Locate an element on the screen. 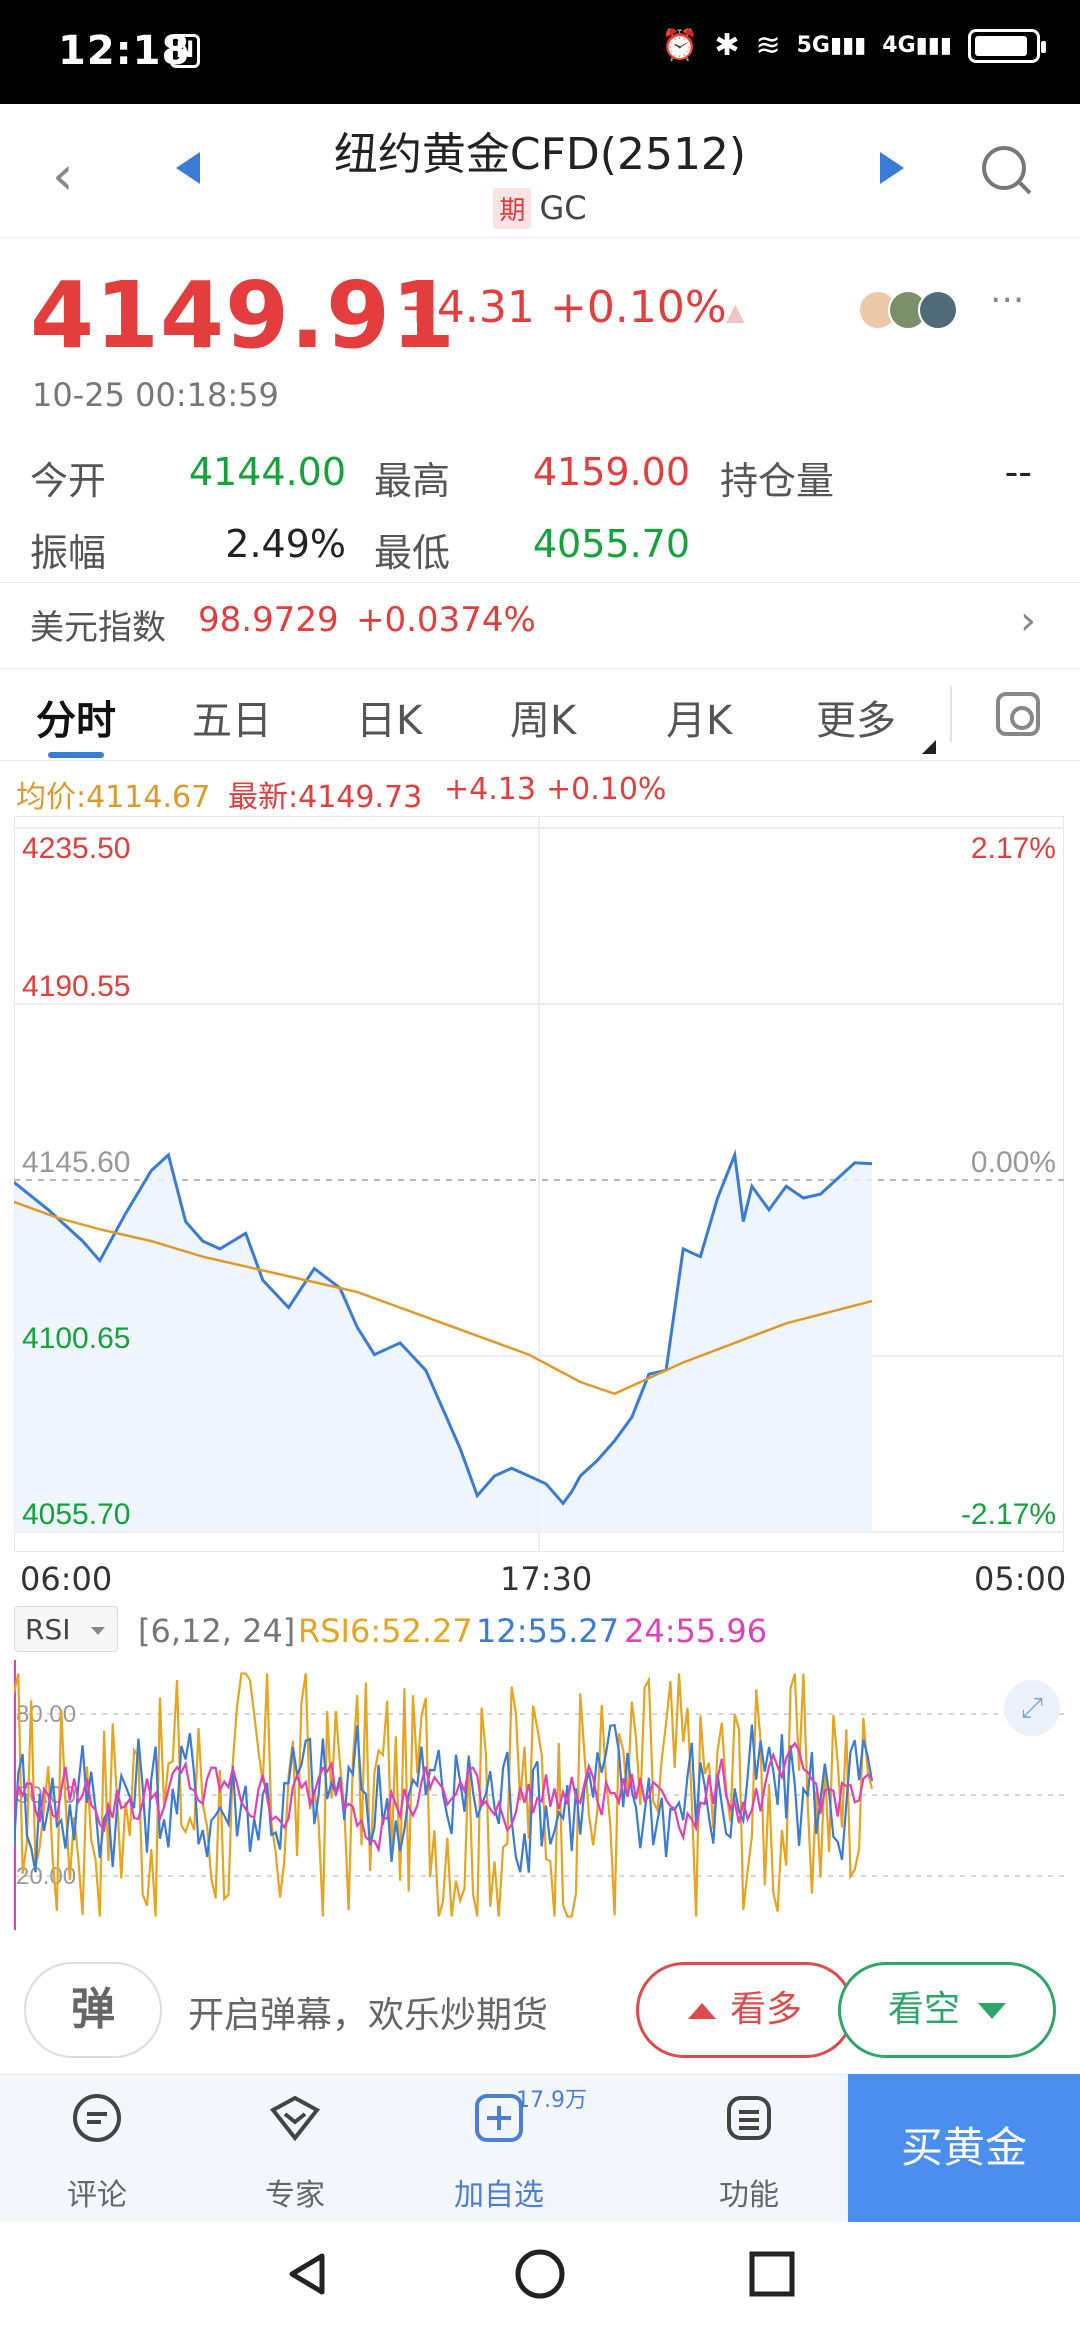  y-tick-label-right: 2.17% is located at coordinates (1013, 848).